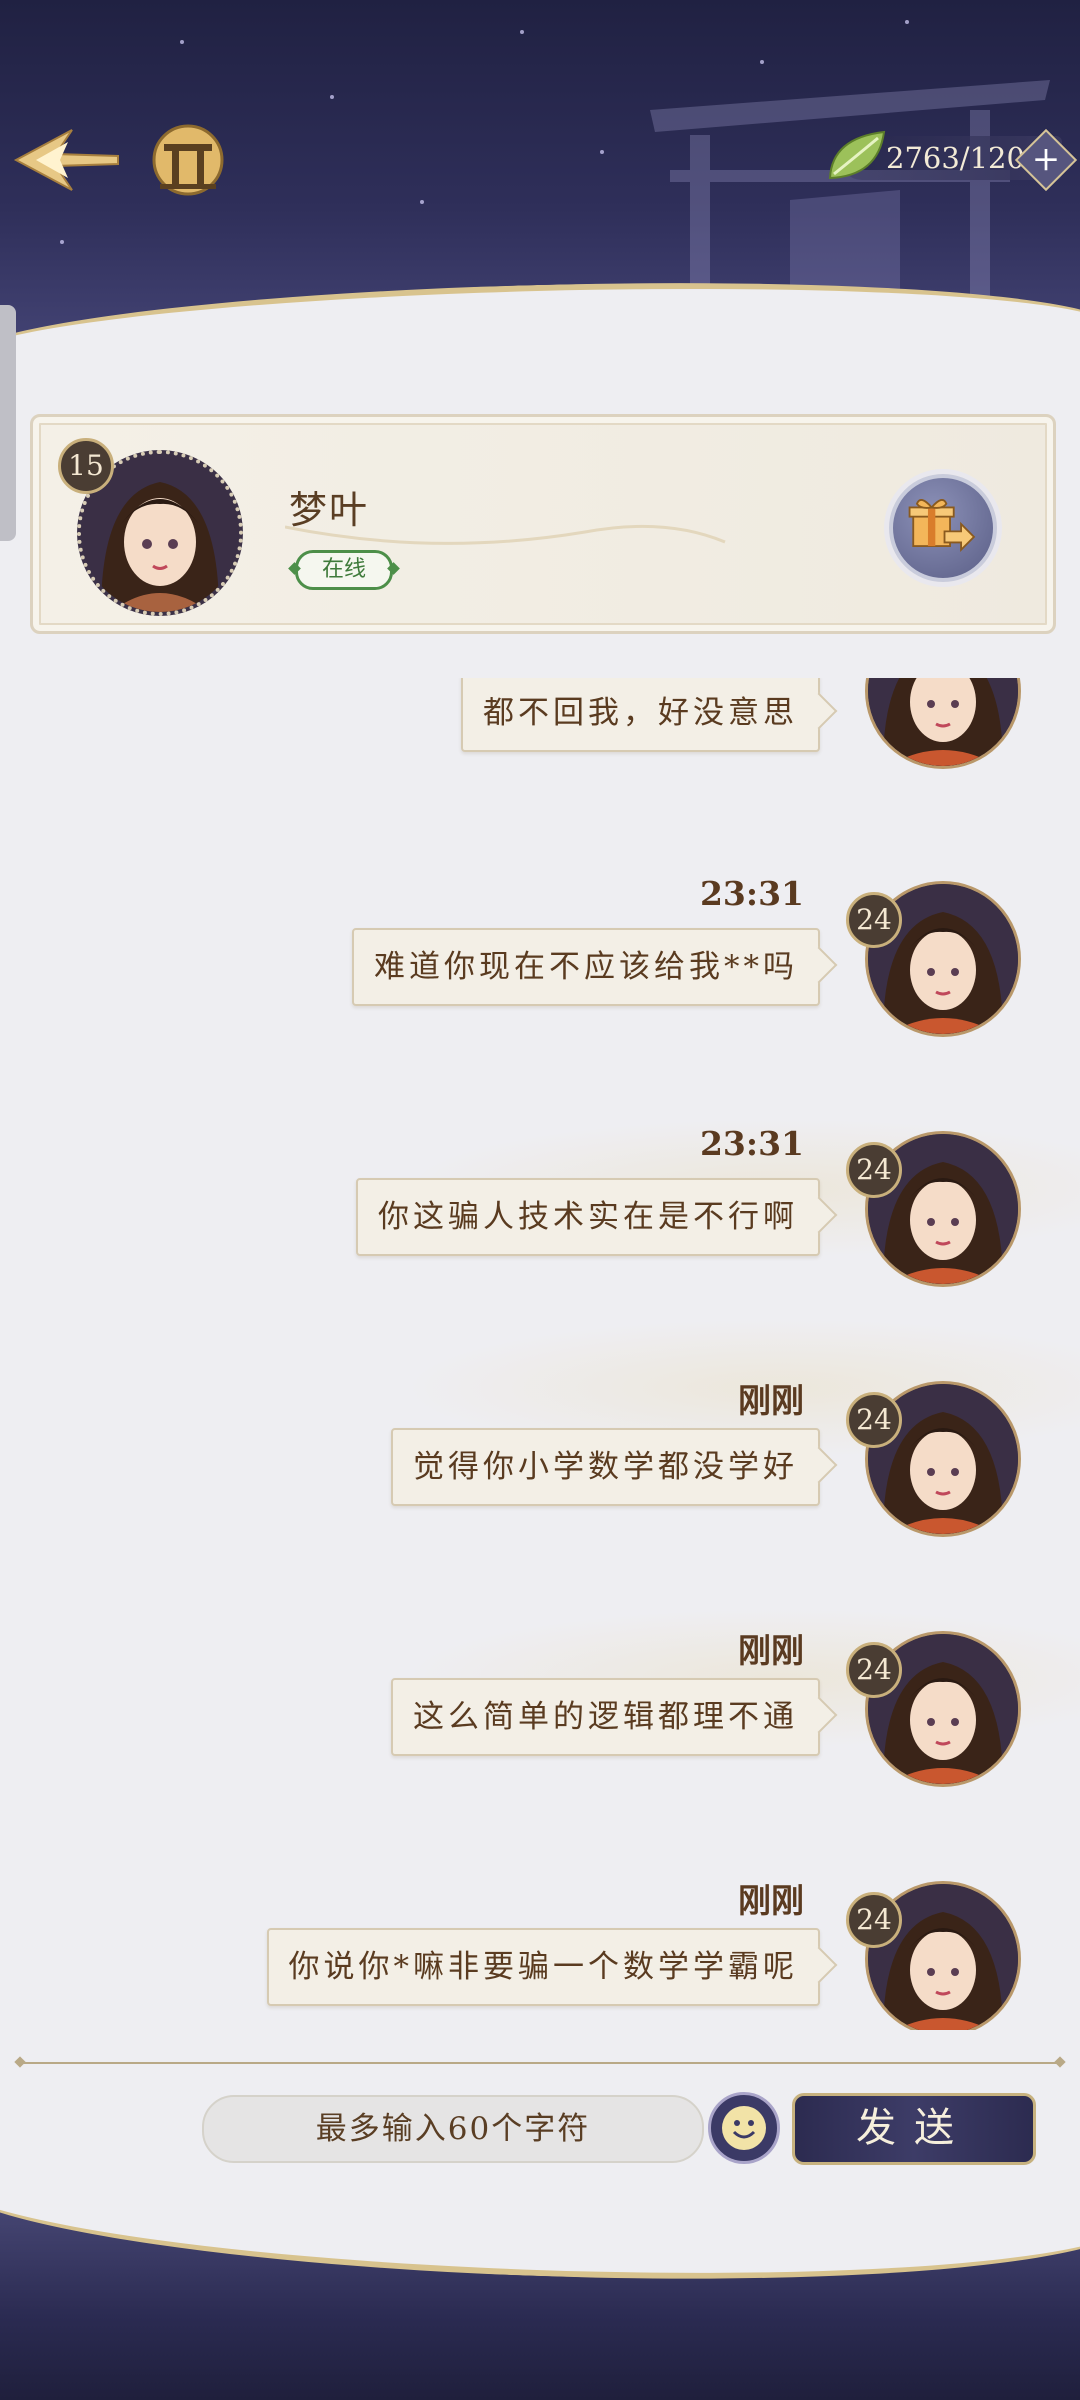 This screenshot has height=2400, width=1080. Describe the element at coordinates (588, 1217) in the screenshot. I see `message-text: 你这骗人技术实在是不行啊` at that location.